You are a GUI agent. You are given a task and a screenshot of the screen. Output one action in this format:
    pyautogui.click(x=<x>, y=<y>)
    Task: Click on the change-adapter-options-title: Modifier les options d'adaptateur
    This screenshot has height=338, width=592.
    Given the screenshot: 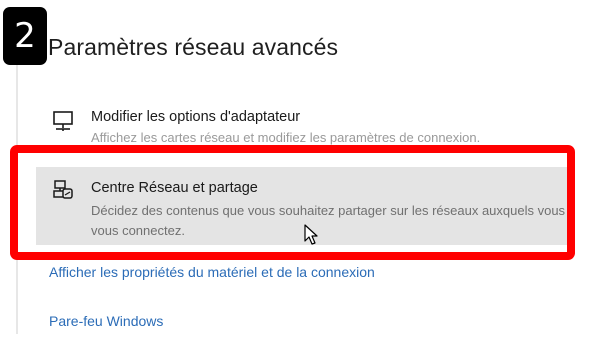 What is the action you would take?
    pyautogui.click(x=196, y=117)
    